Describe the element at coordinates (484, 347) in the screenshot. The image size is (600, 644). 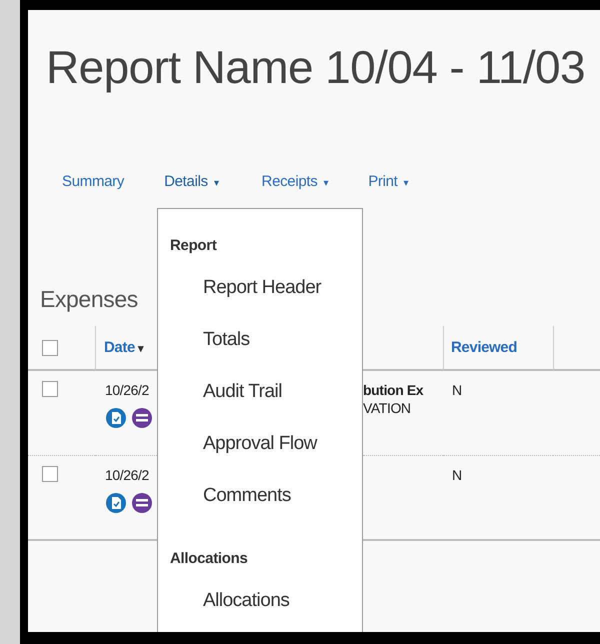
I see `column-header: Reviewed` at that location.